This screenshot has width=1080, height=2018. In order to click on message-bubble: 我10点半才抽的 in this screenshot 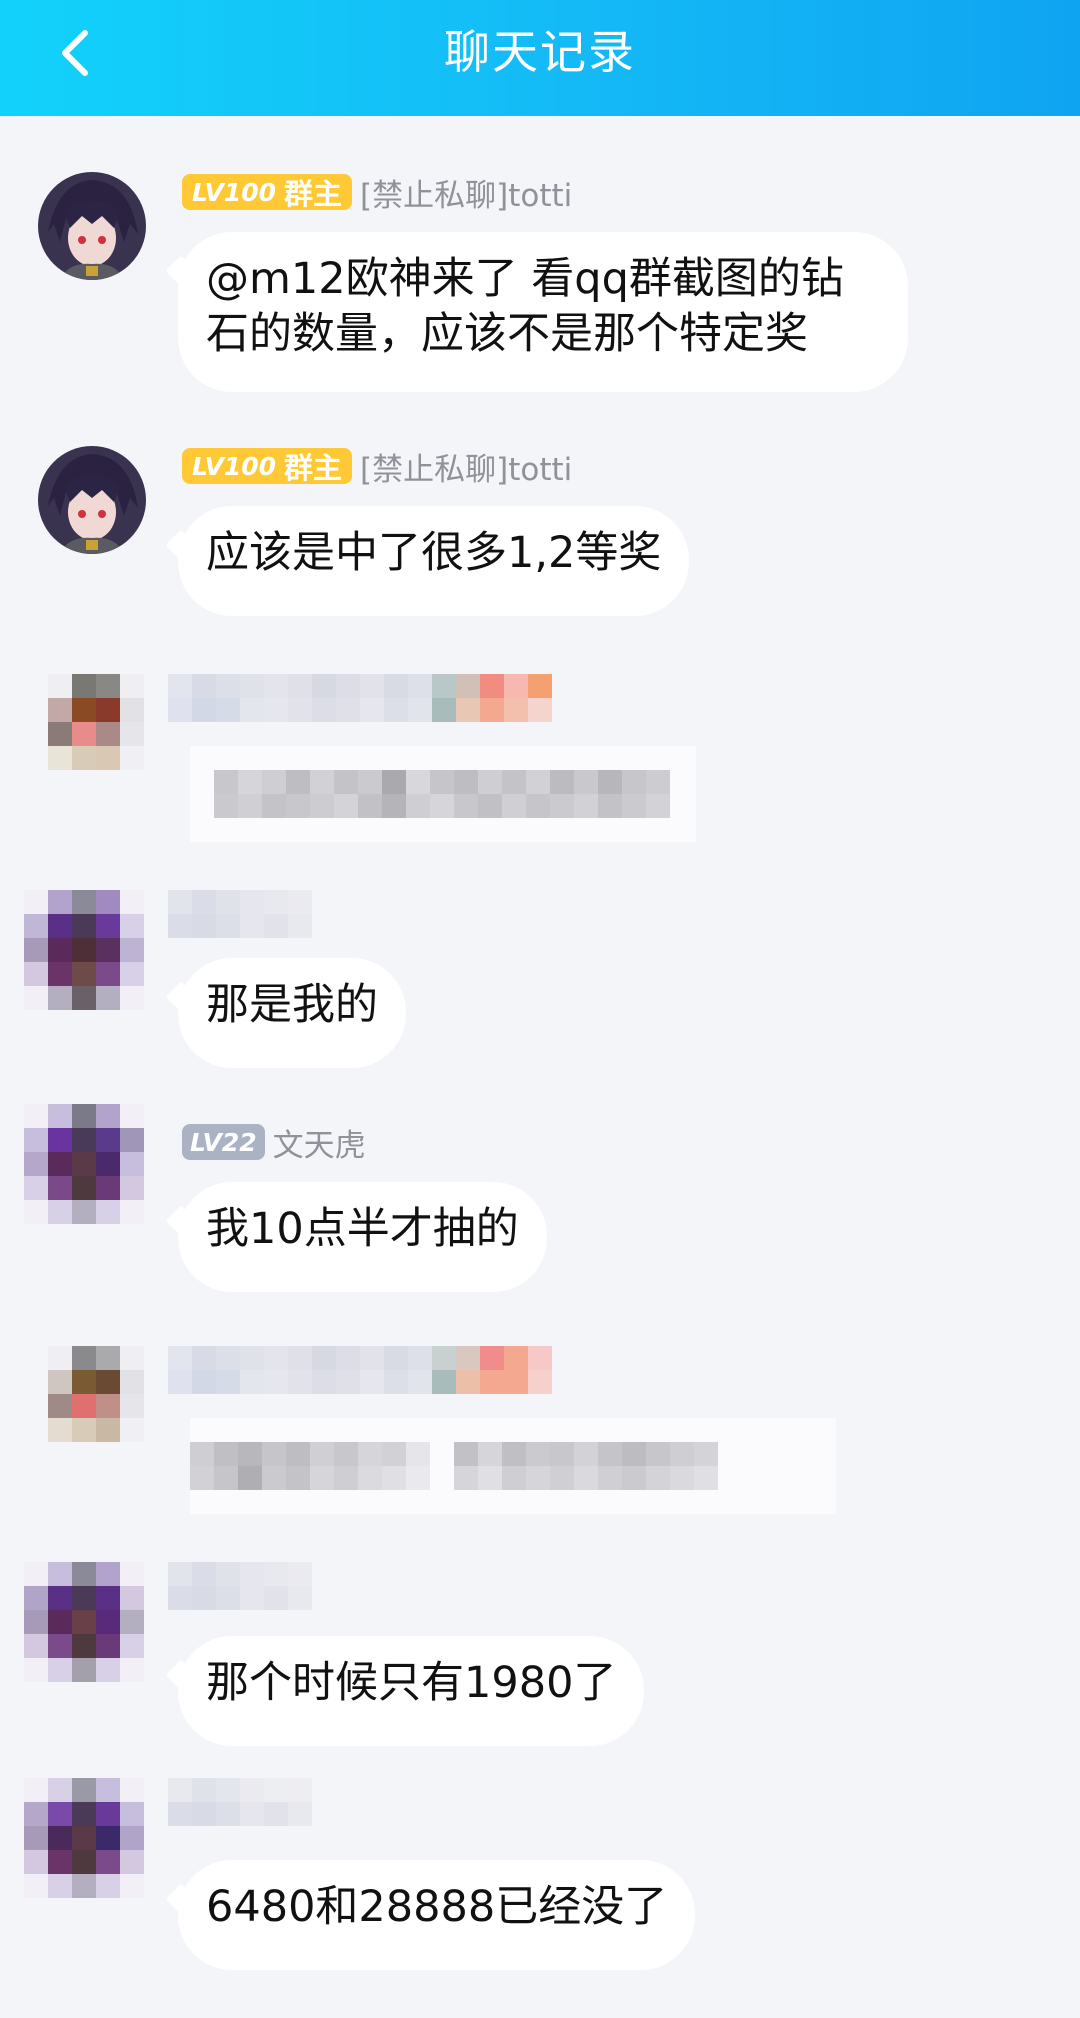, I will do `click(362, 1237)`.